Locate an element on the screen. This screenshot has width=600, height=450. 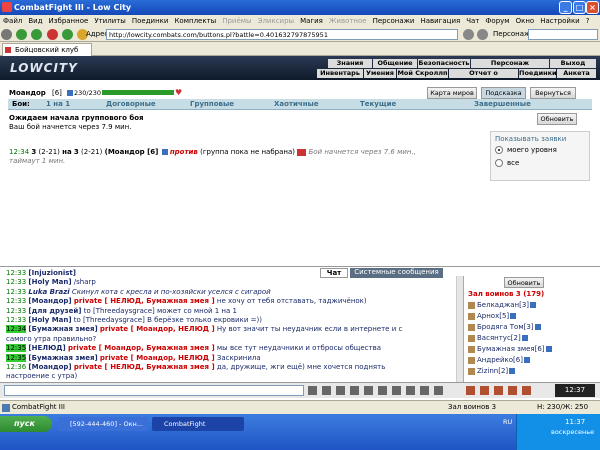
refresh-icon is located at coordinates (67, 34).